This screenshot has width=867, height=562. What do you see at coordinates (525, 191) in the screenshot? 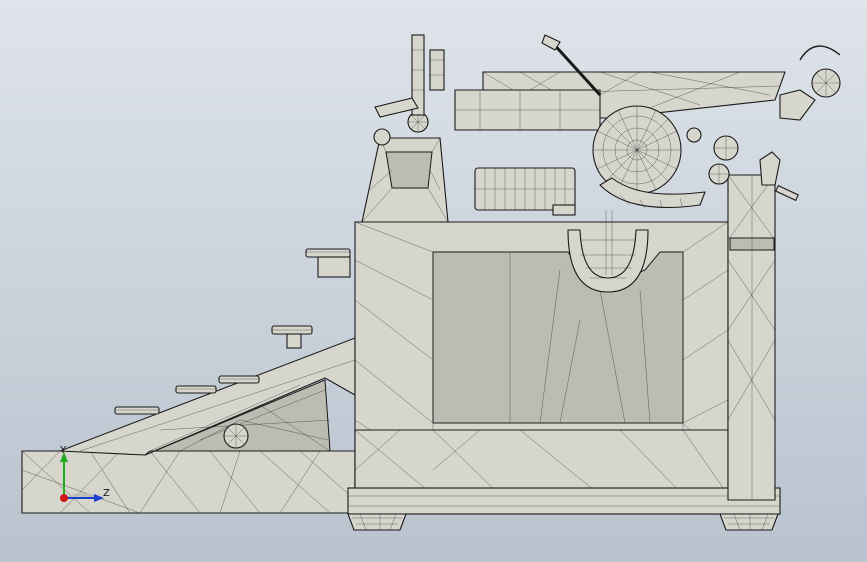
I see `drum-wheel` at bounding box center [525, 191].